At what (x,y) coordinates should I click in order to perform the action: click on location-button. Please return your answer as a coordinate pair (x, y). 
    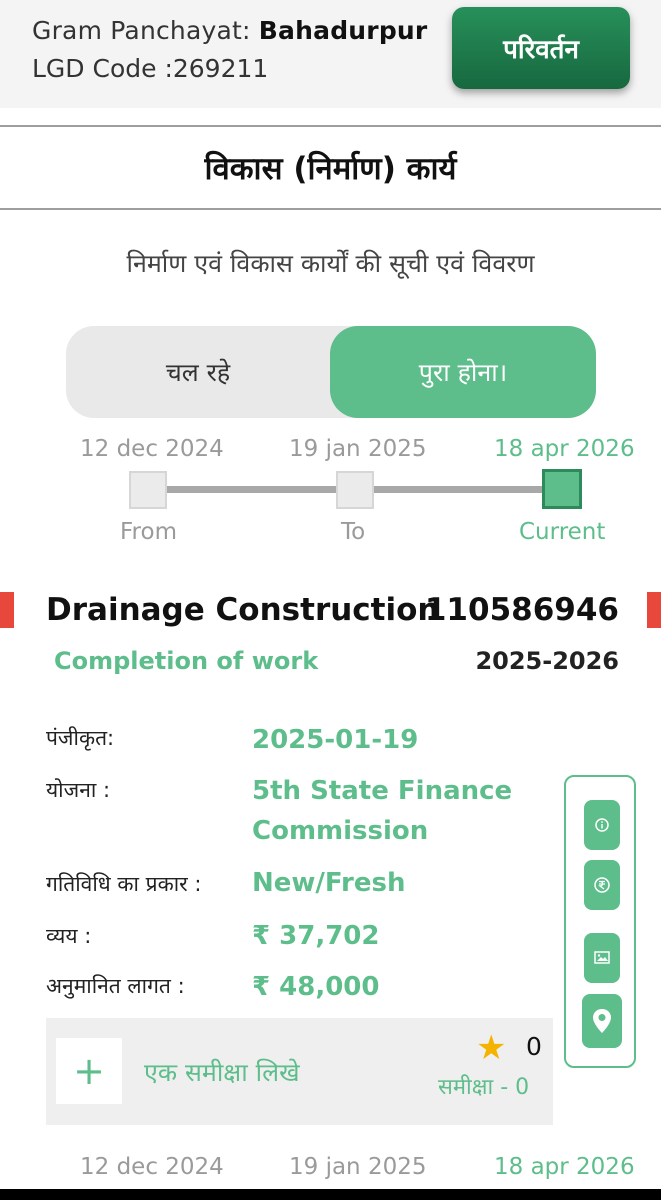
    Looking at the image, I should click on (602, 1021).